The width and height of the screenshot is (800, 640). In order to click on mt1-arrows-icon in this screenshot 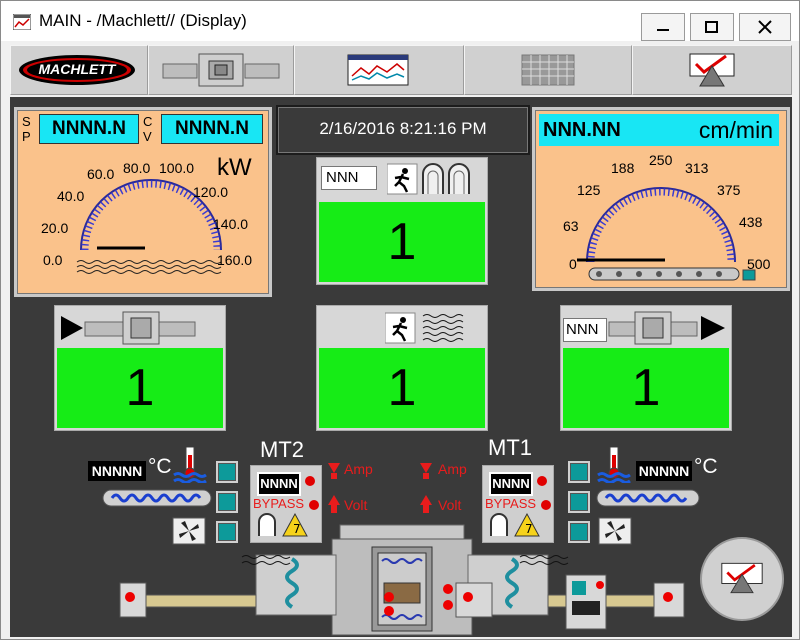, I will do `click(426, 488)`.